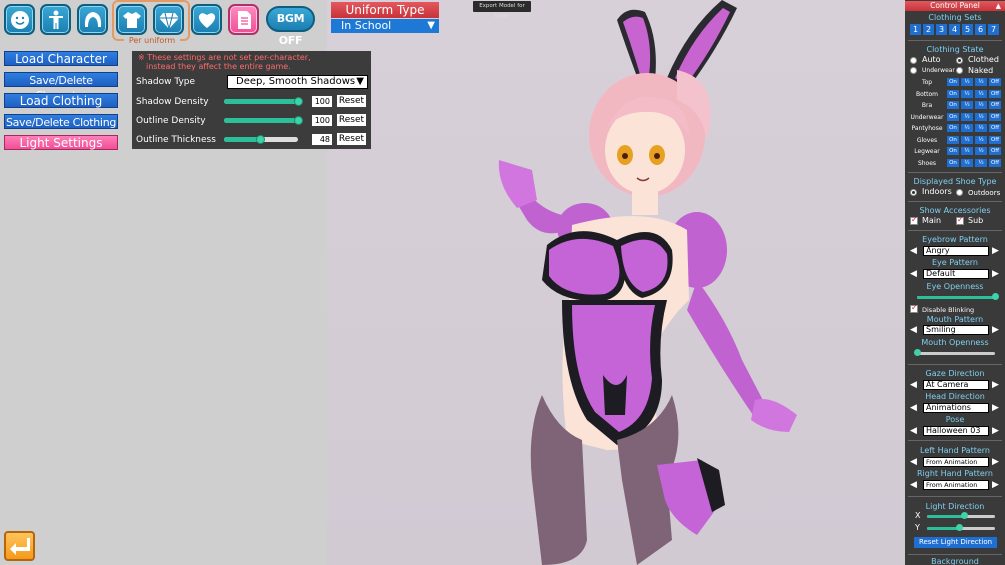 The image size is (1005, 565). Describe the element at coordinates (61, 58) in the screenshot. I see `load-character-button: Load Character` at that location.